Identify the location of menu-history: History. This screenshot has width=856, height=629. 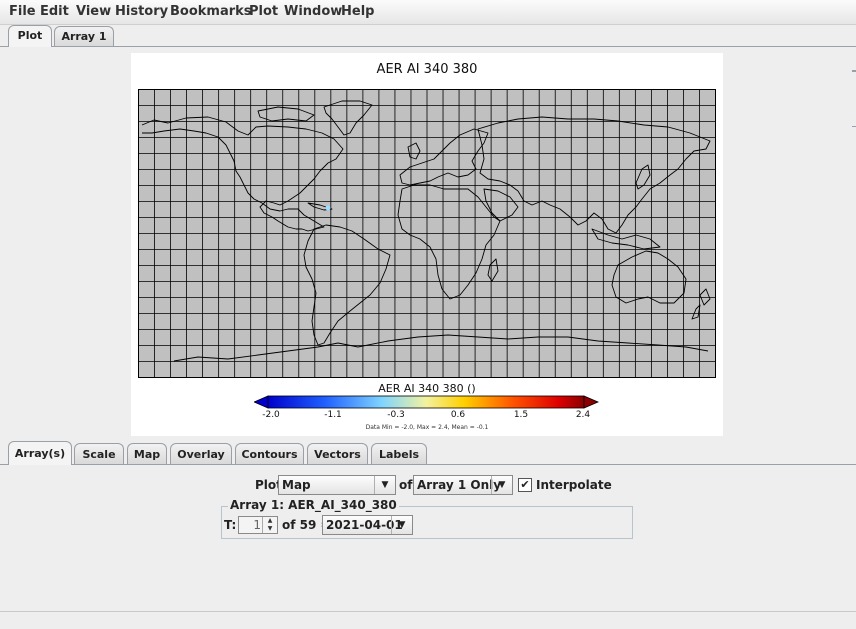
(141, 11).